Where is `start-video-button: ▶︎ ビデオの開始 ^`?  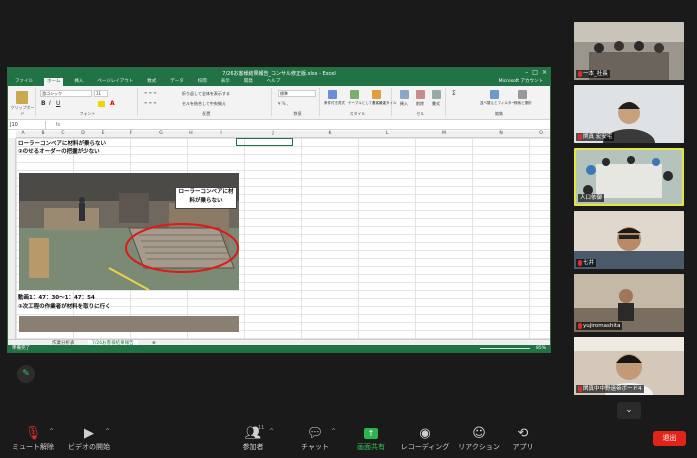 start-video-button: ▶︎ ビデオの開始 ^ is located at coordinates (89, 438).